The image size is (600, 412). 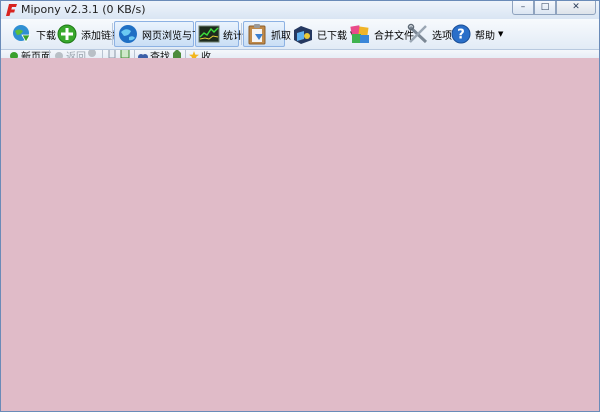 What do you see at coordinates (500, 34) in the screenshot?
I see `chevron-down-icon: ▼` at bounding box center [500, 34].